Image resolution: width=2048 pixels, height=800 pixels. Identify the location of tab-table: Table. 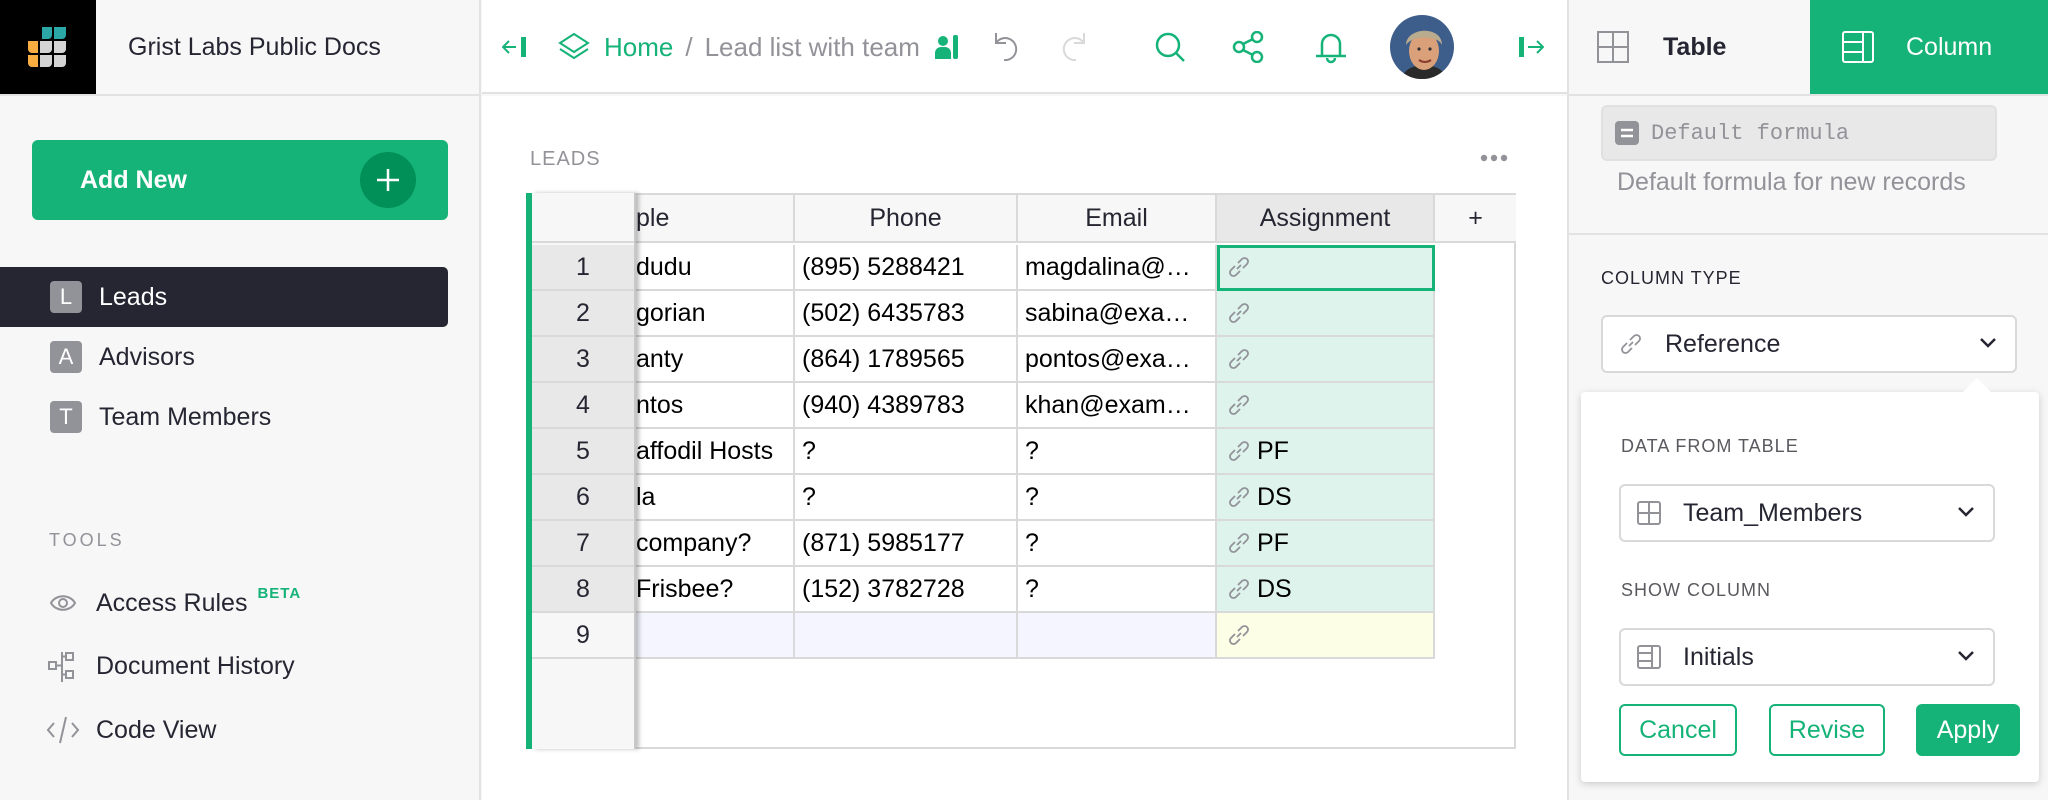
(1689, 47).